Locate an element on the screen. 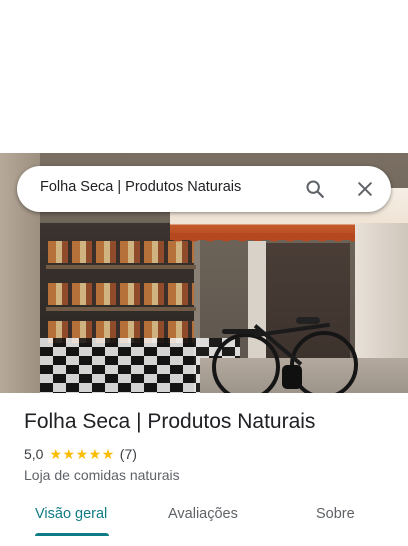 The height and width of the screenshot is (546, 408). tab-about: Sobre is located at coordinates (335, 514).